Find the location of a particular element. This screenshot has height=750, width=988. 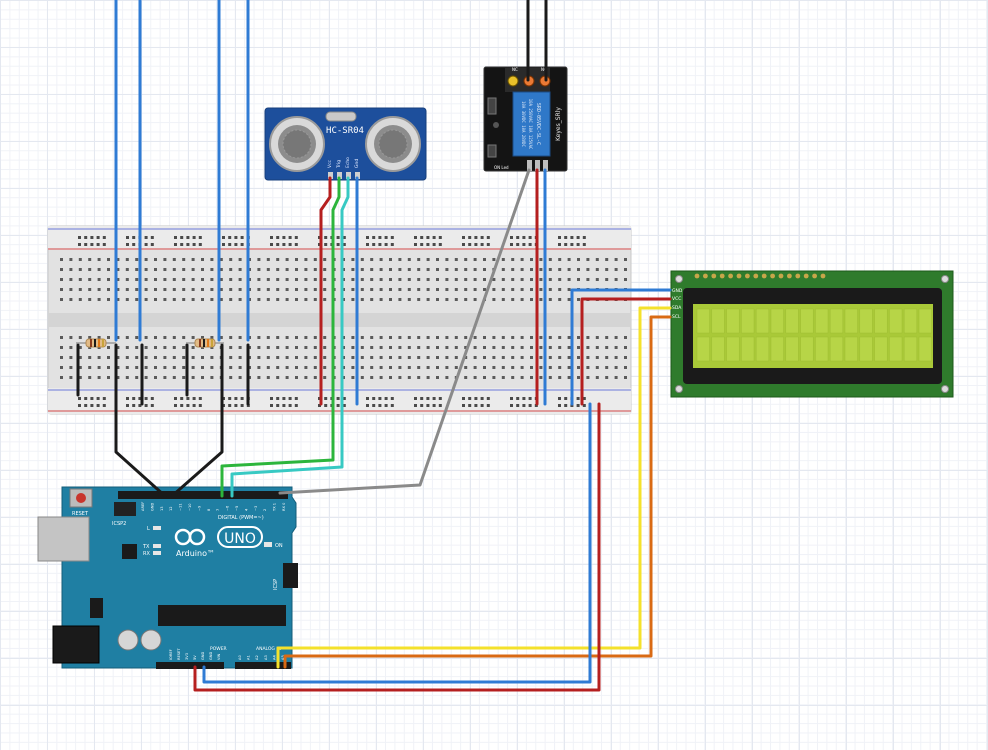

digital-pin-label-8: 7 is located at coordinates (218, 510).